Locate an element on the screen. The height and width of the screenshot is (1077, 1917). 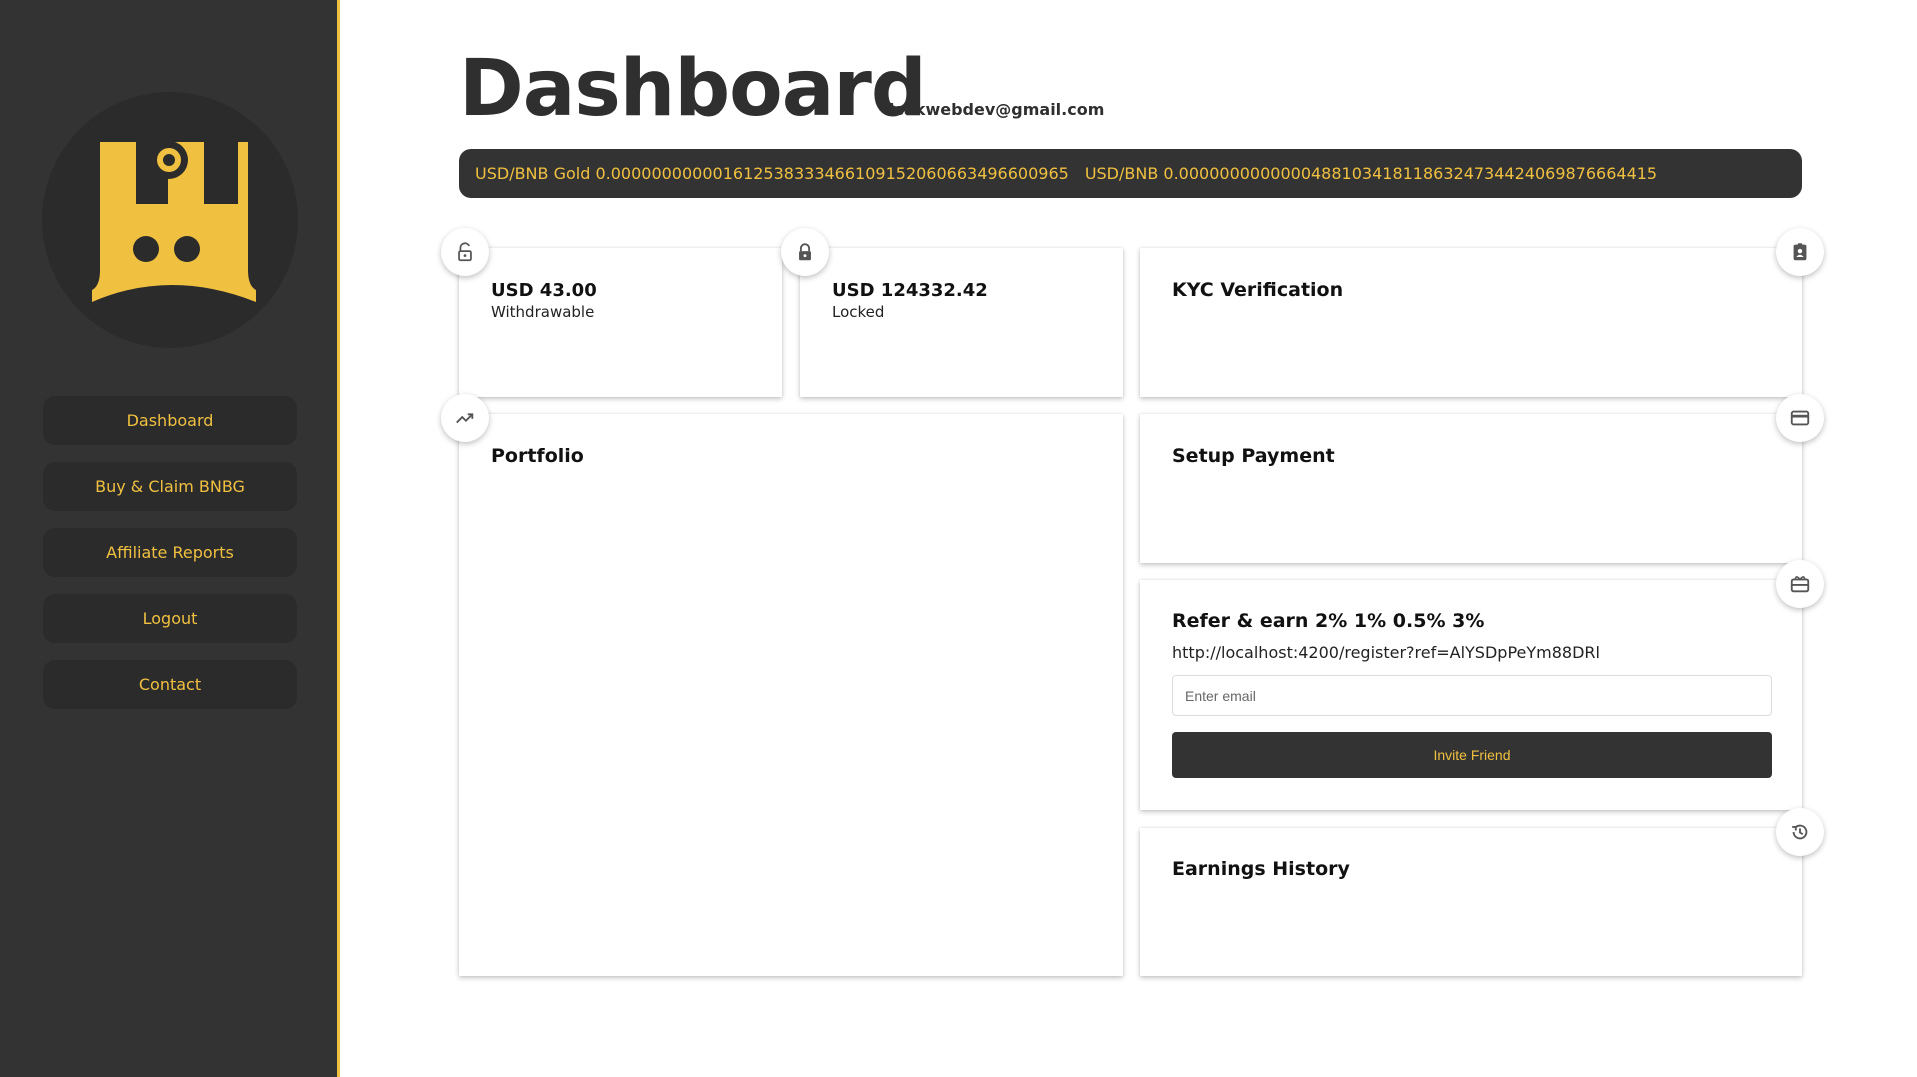
invite-email-input is located at coordinates (1472, 695).